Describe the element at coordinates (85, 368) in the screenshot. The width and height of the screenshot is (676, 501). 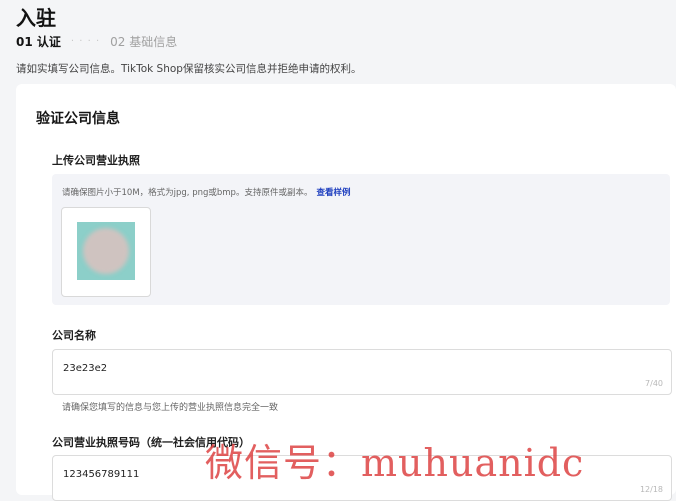
I see `company-name-value: 23e23e2` at that location.